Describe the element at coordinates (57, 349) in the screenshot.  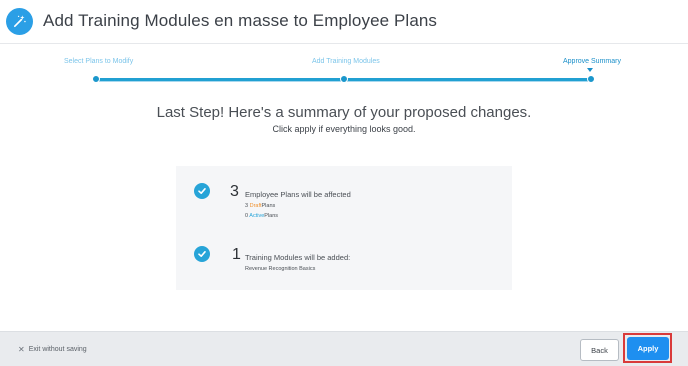
I see `exit-label: Exit without saving` at that location.